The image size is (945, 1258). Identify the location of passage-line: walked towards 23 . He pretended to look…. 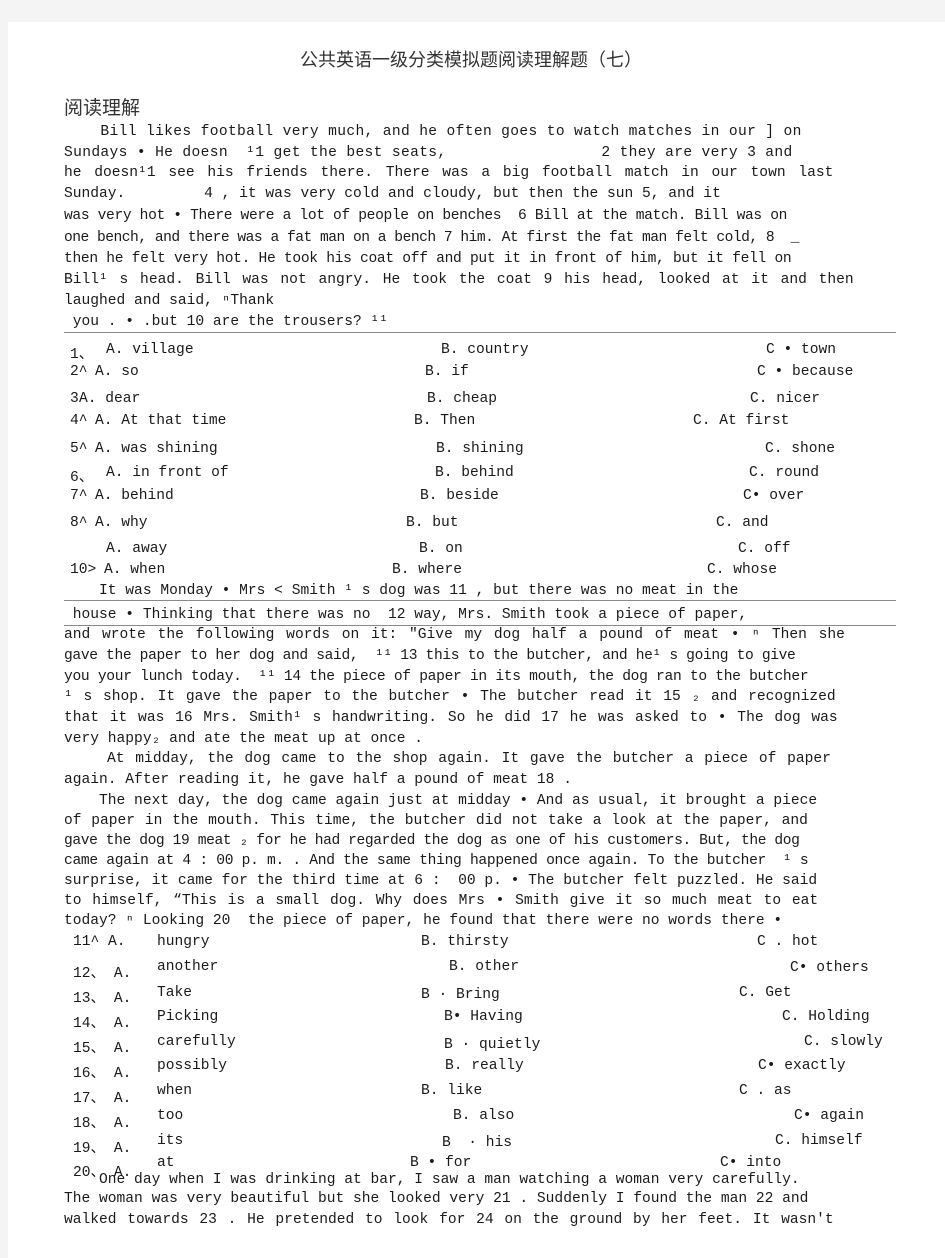
(449, 1220).